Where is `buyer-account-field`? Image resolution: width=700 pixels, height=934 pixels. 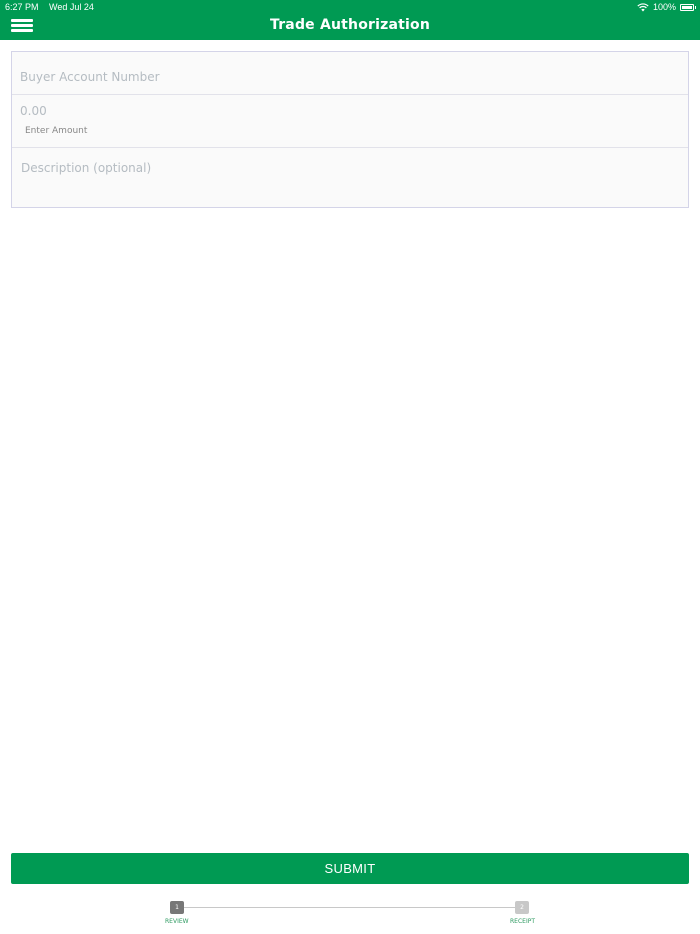 buyer-account-field is located at coordinates (350, 73).